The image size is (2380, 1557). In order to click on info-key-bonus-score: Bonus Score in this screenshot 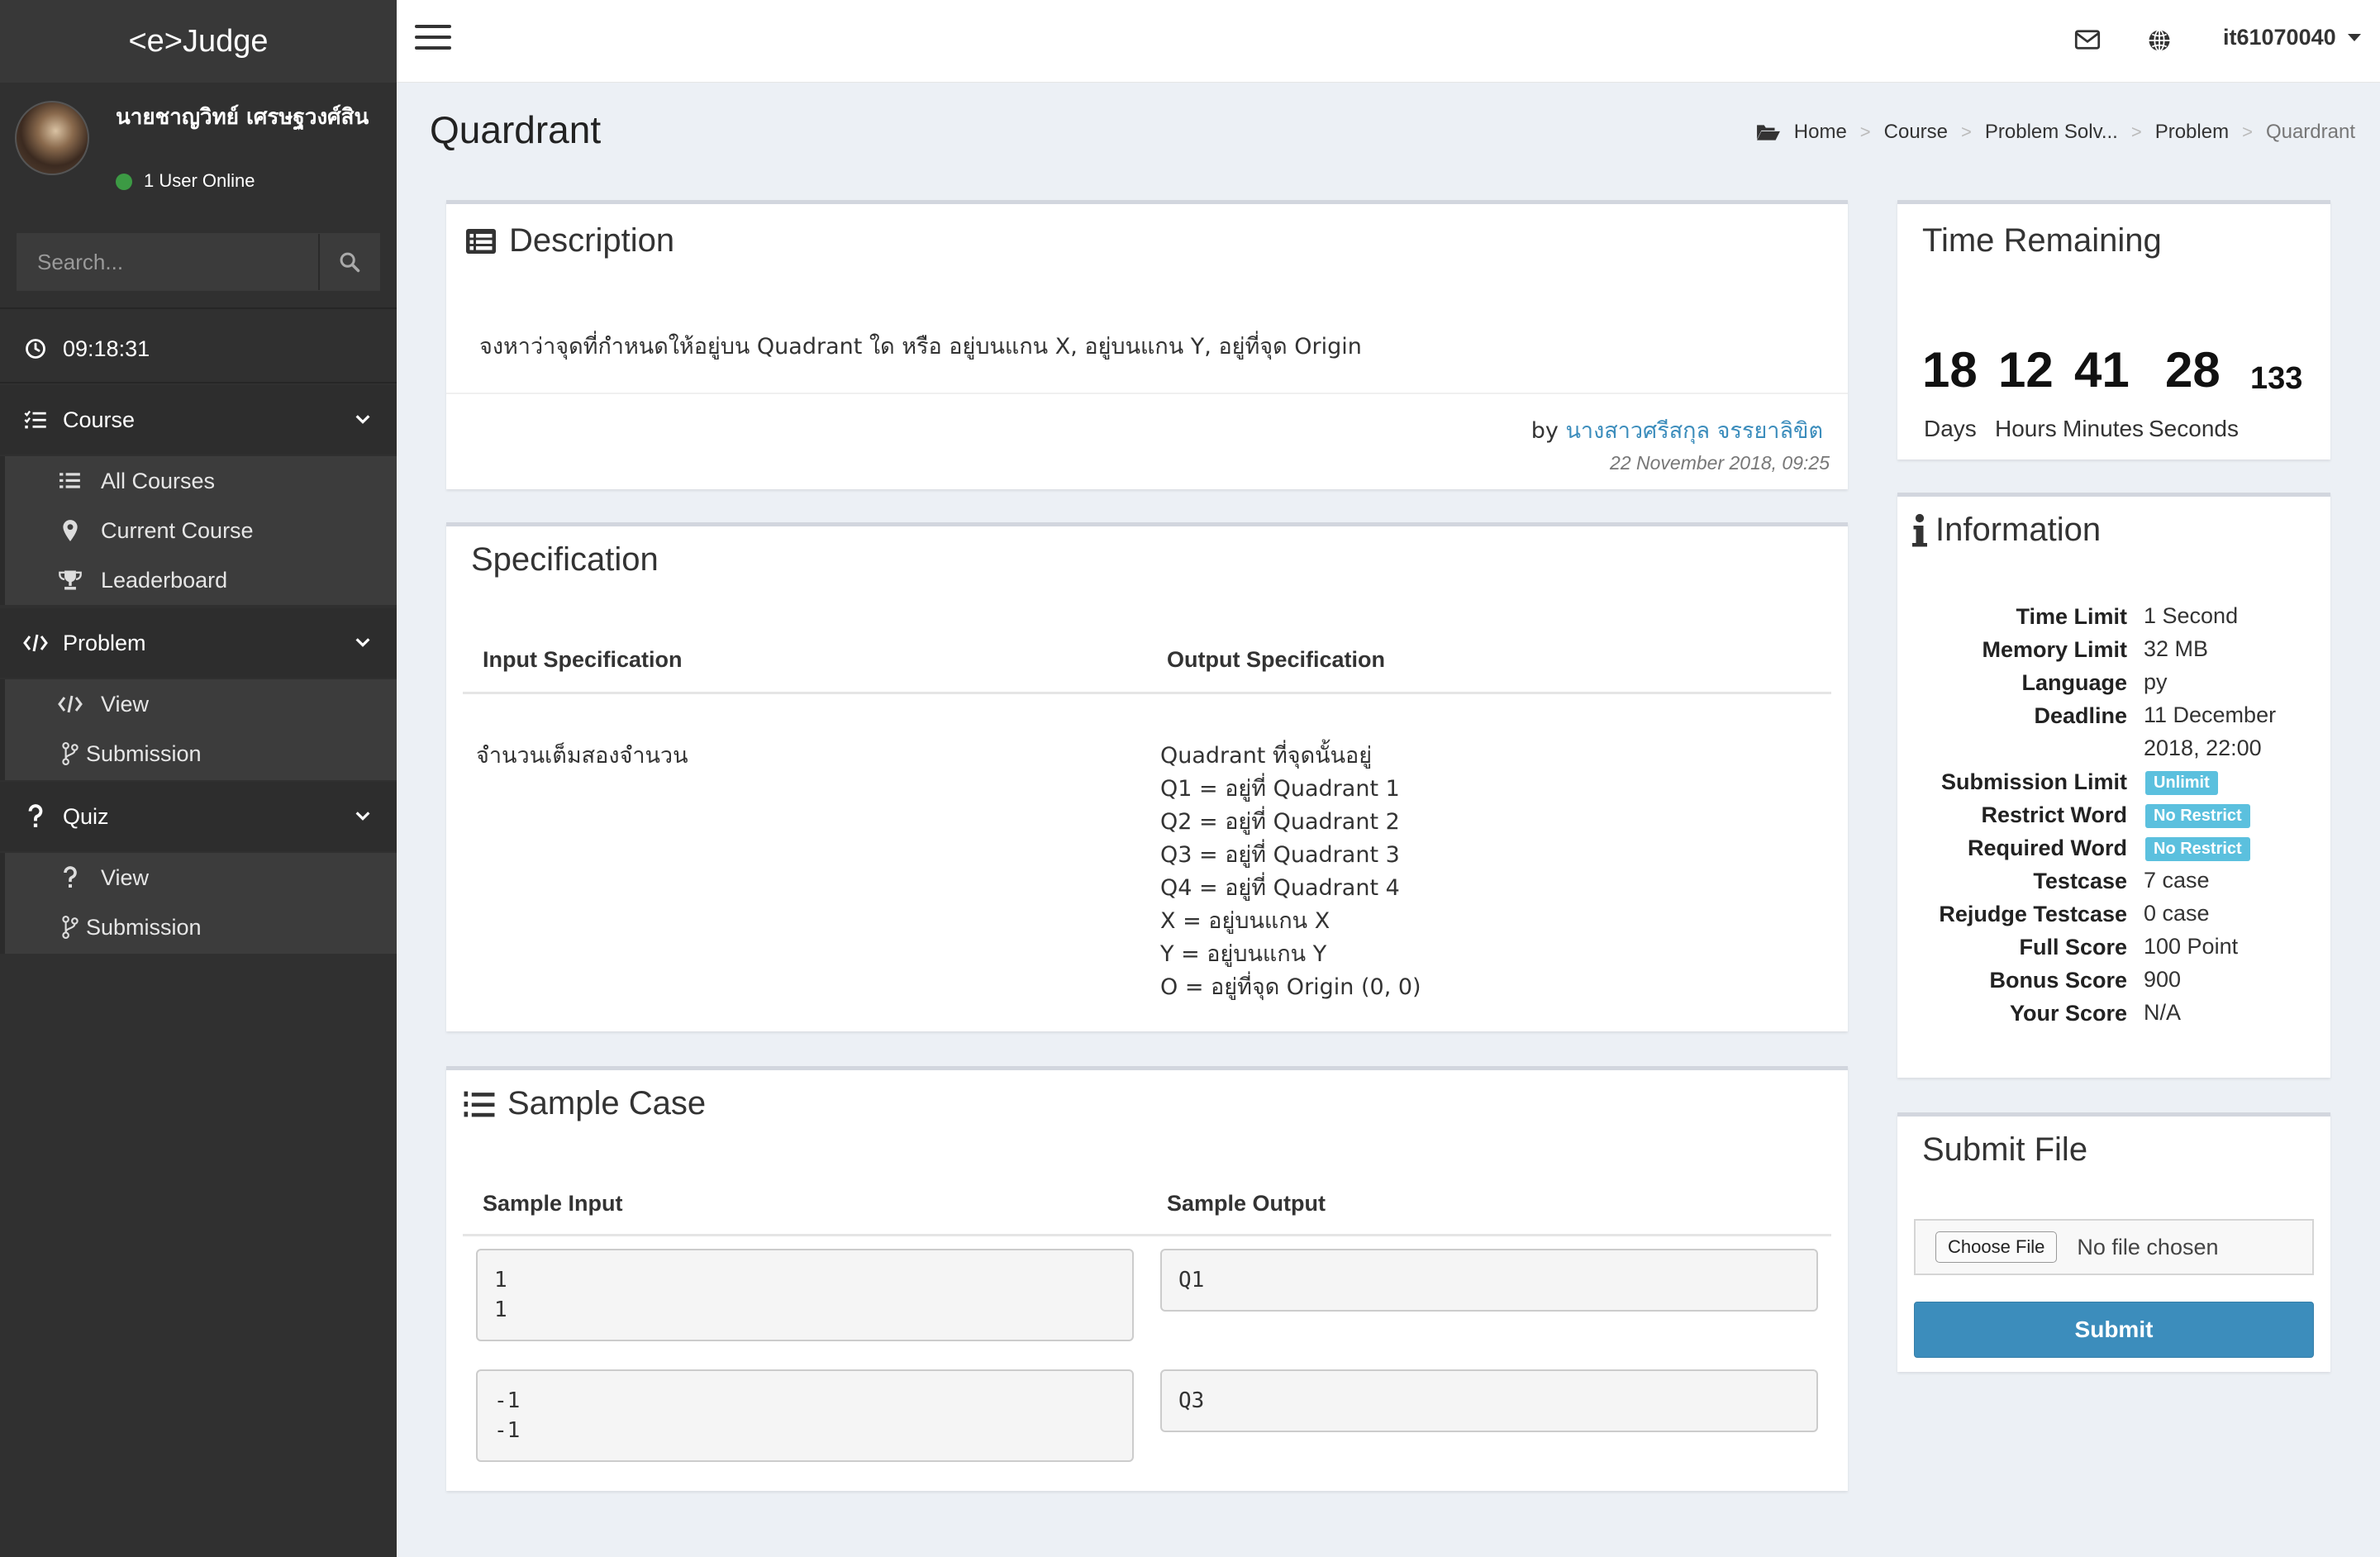, I will do `click(2058, 980)`.